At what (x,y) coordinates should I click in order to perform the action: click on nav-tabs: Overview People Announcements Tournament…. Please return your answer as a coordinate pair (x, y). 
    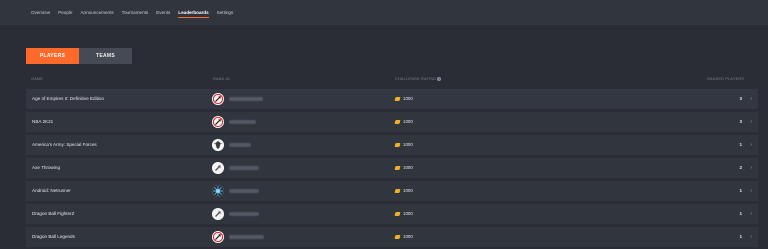
    Looking at the image, I should click on (132, 12).